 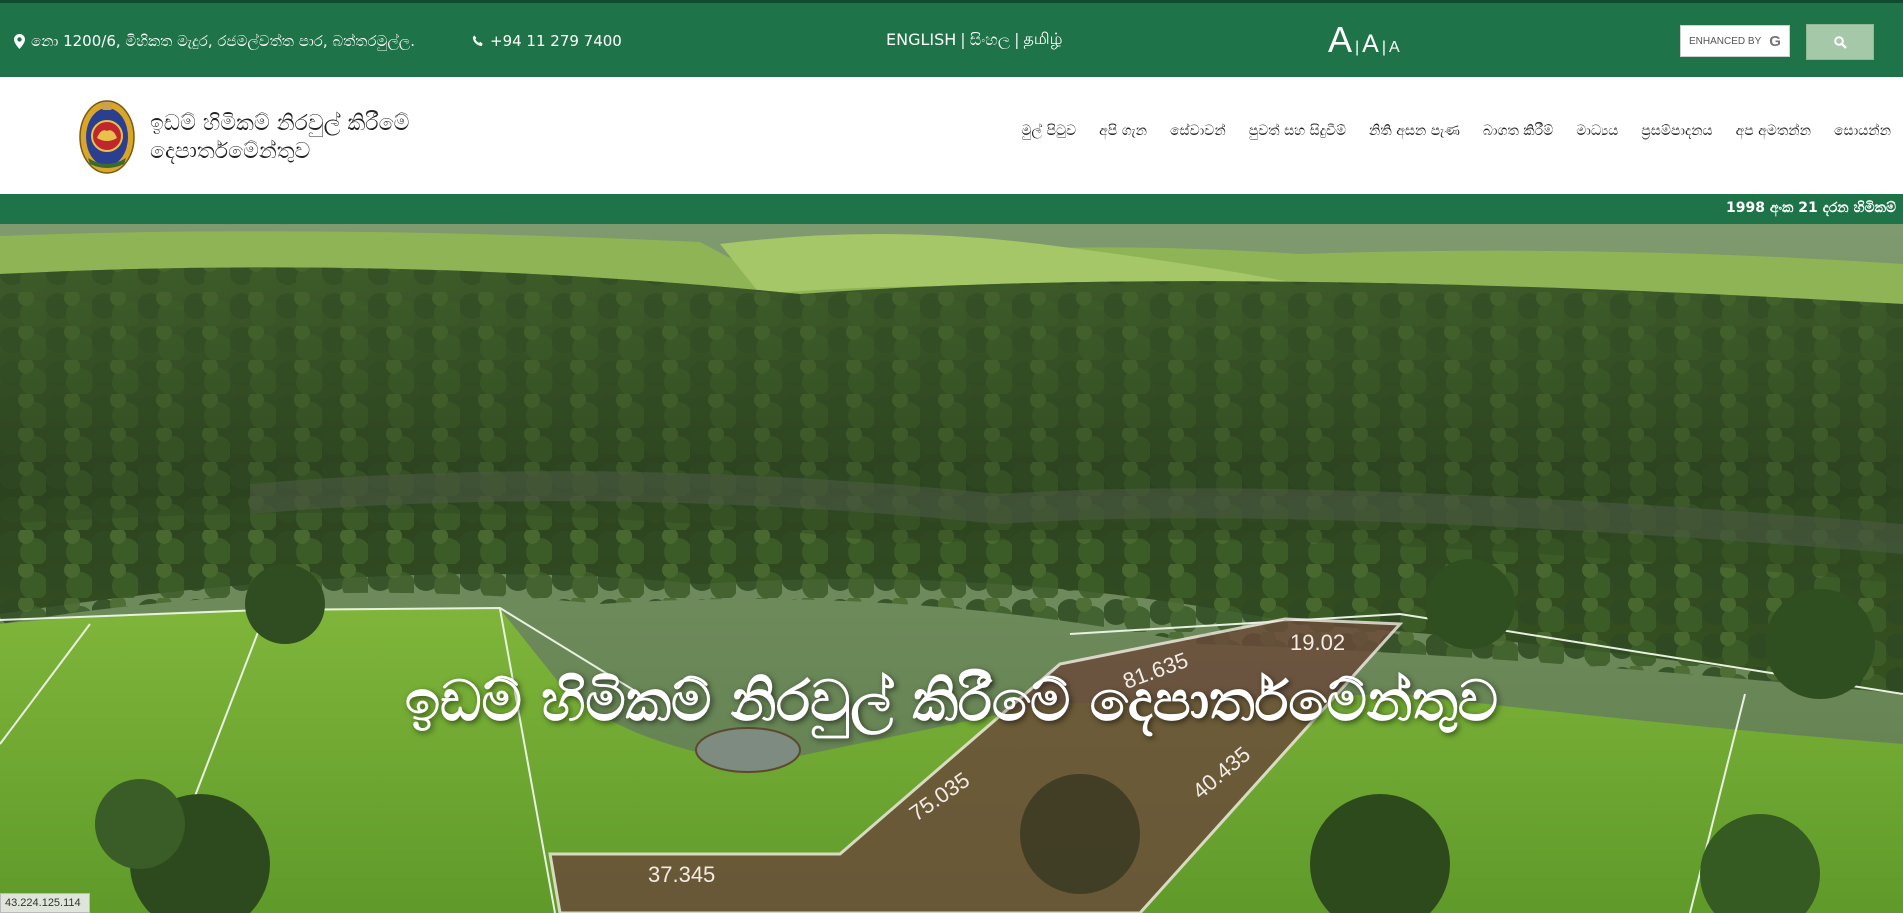 What do you see at coordinates (280, 123) in the screenshot?
I see `brand-line-1: ඉඩම් හිමිකම් නිරවුල් කිරීමේ` at bounding box center [280, 123].